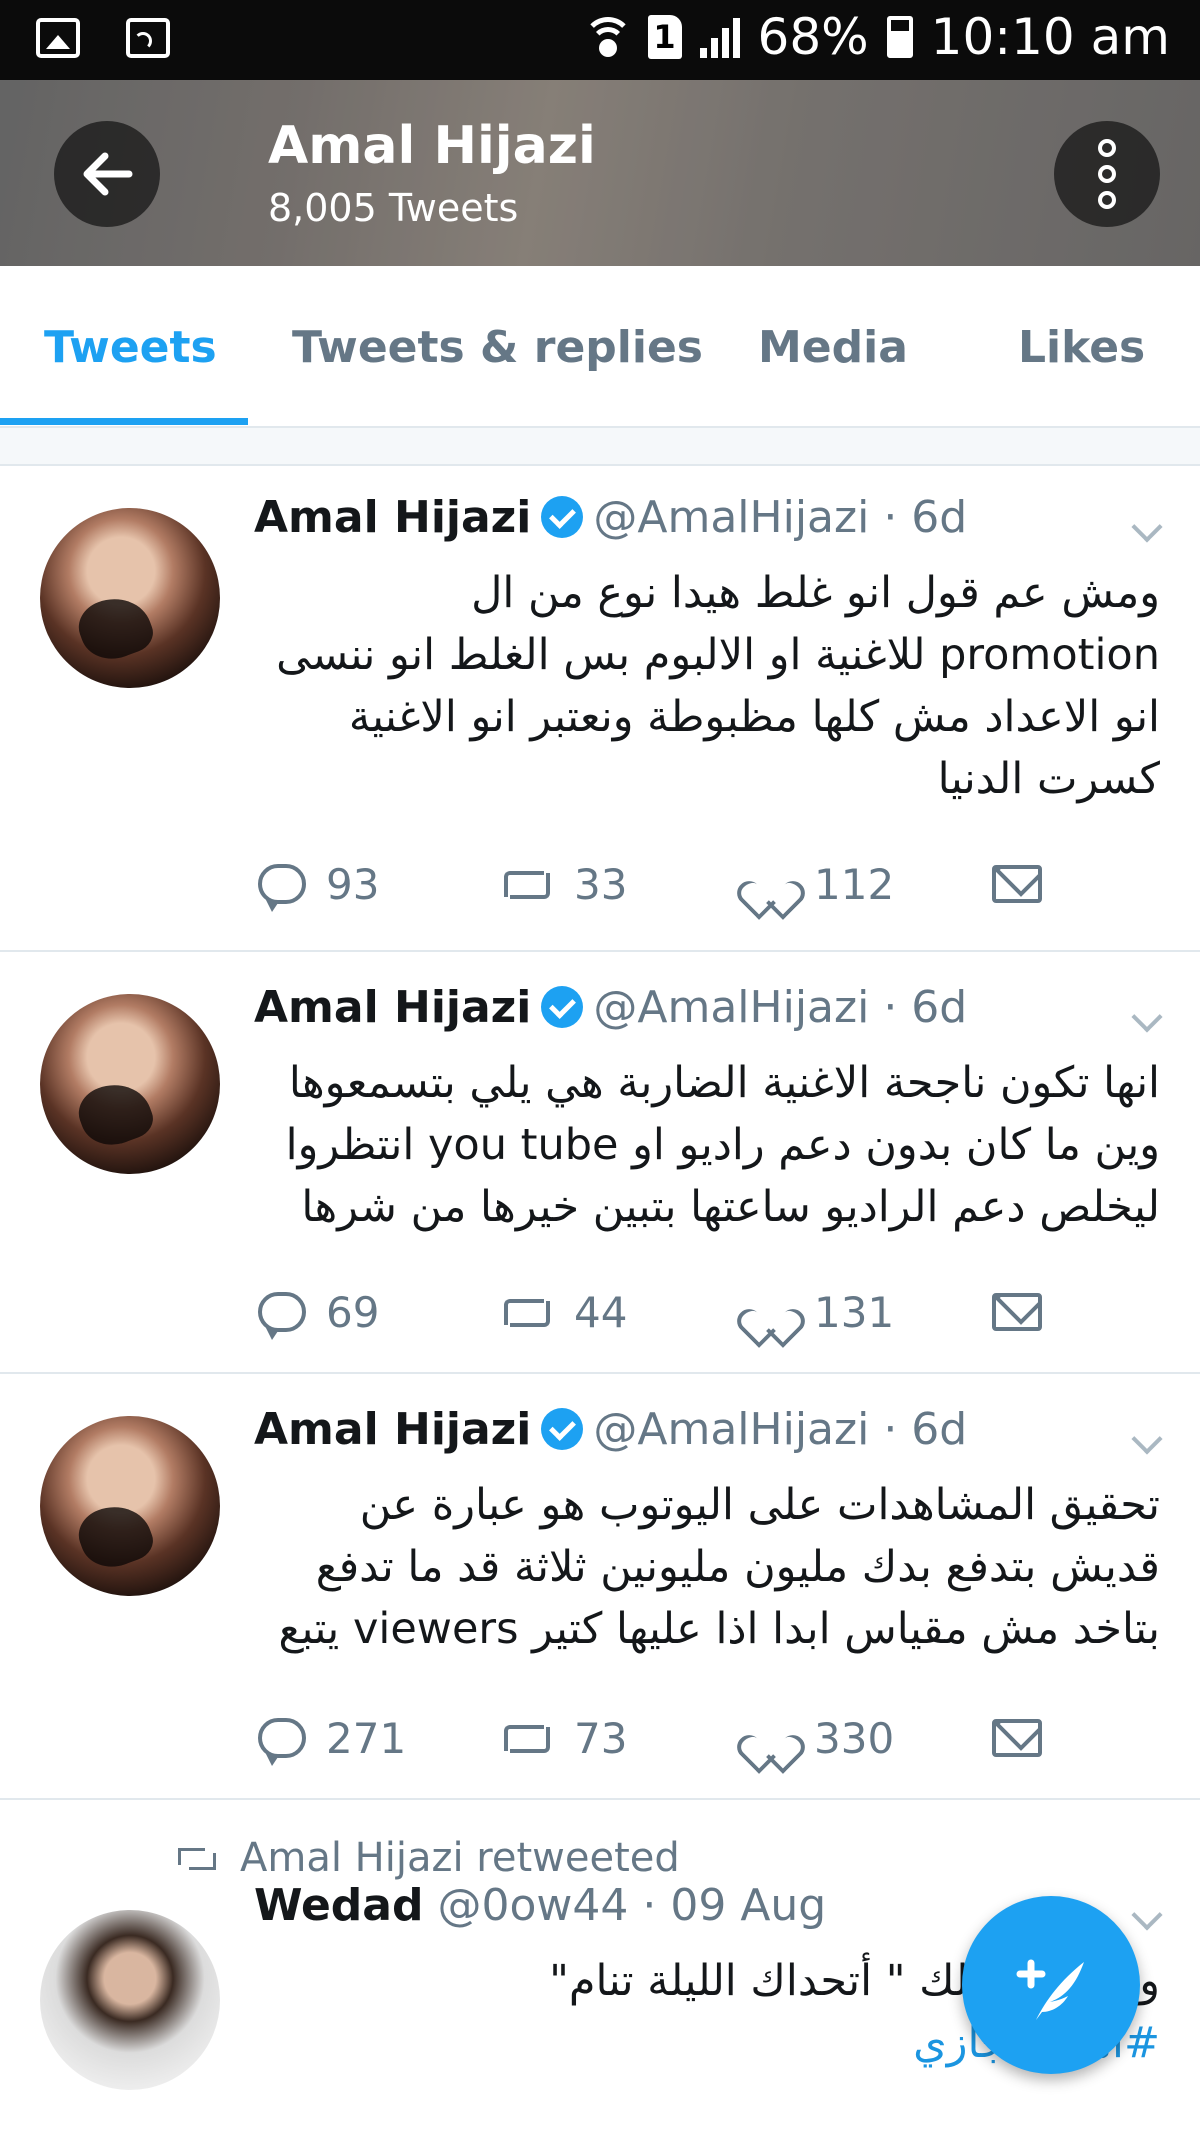 The height and width of the screenshot is (2133, 1200). I want to click on tweet-header: Wedad @0ow44 · 09 Aug, so click(540, 1905).